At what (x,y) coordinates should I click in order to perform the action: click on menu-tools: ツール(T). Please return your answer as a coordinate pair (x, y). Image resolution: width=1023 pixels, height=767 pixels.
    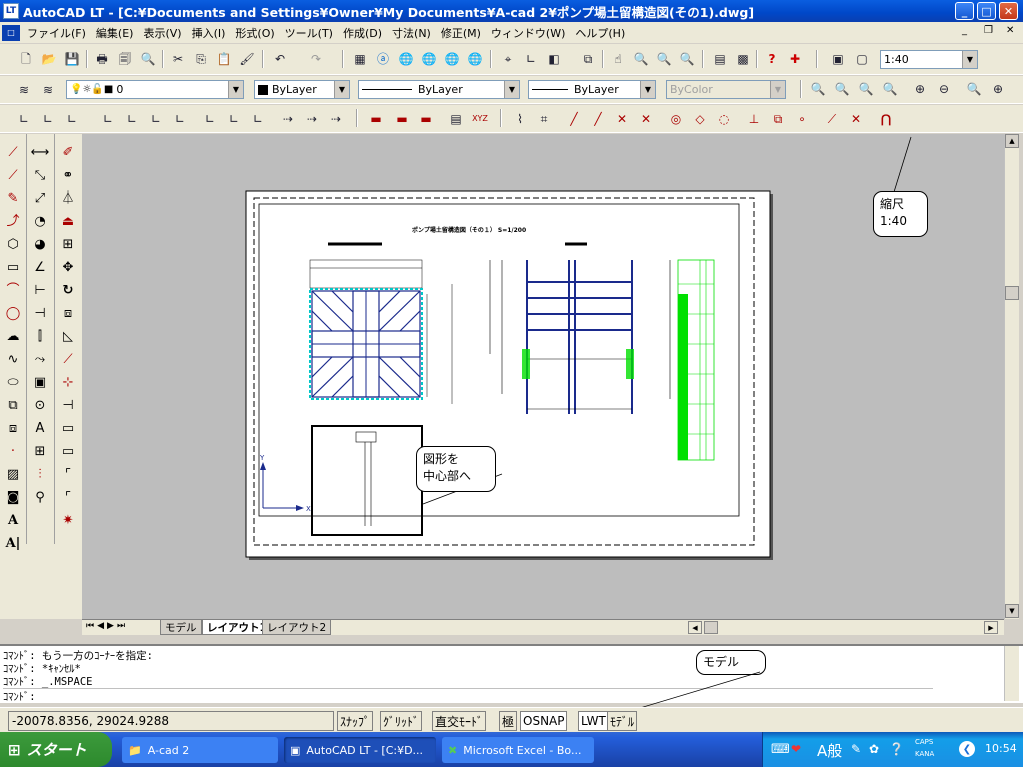
    Looking at the image, I should click on (309, 33).